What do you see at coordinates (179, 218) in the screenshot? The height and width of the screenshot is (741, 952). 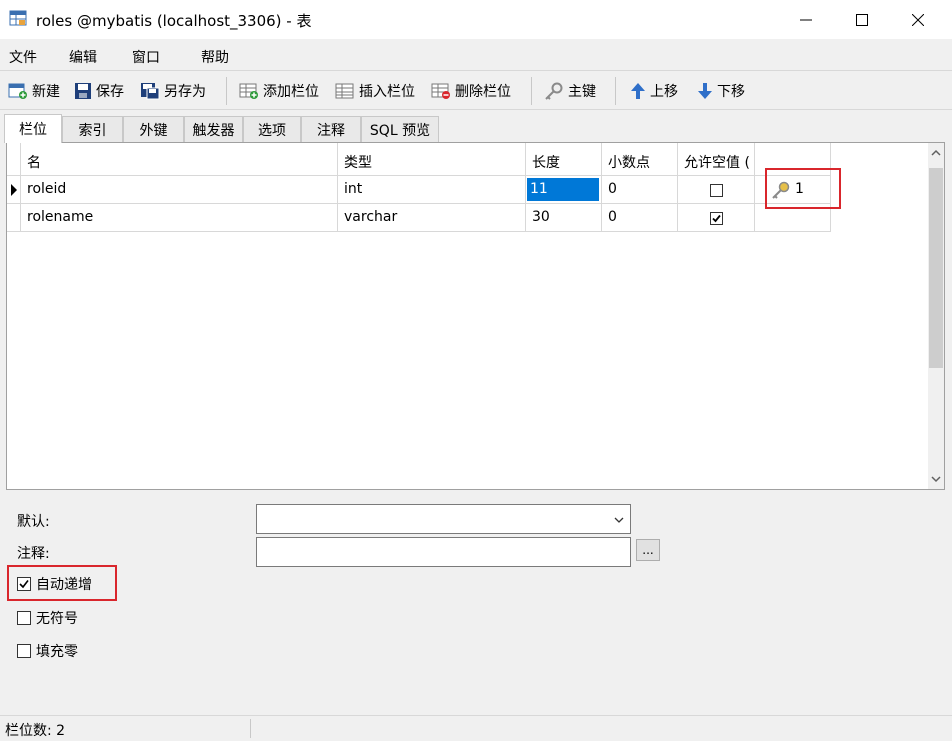 I see `cell-name: rolename` at bounding box center [179, 218].